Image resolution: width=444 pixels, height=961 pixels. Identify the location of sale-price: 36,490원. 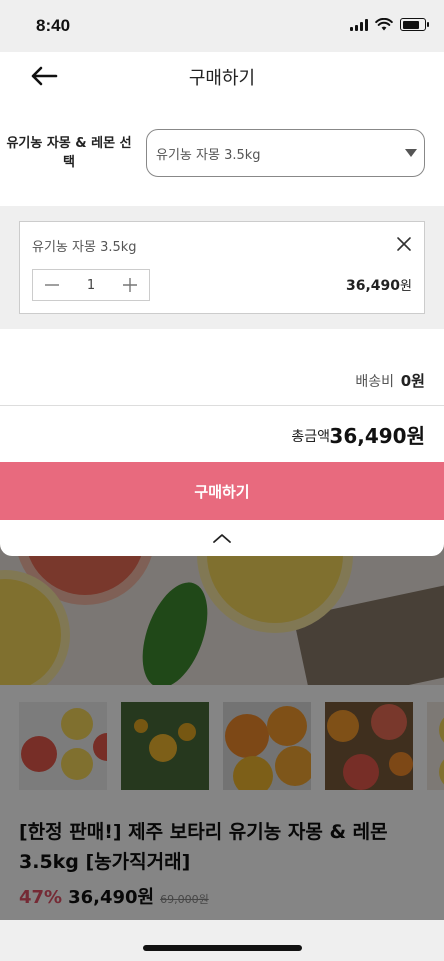
(111, 897).